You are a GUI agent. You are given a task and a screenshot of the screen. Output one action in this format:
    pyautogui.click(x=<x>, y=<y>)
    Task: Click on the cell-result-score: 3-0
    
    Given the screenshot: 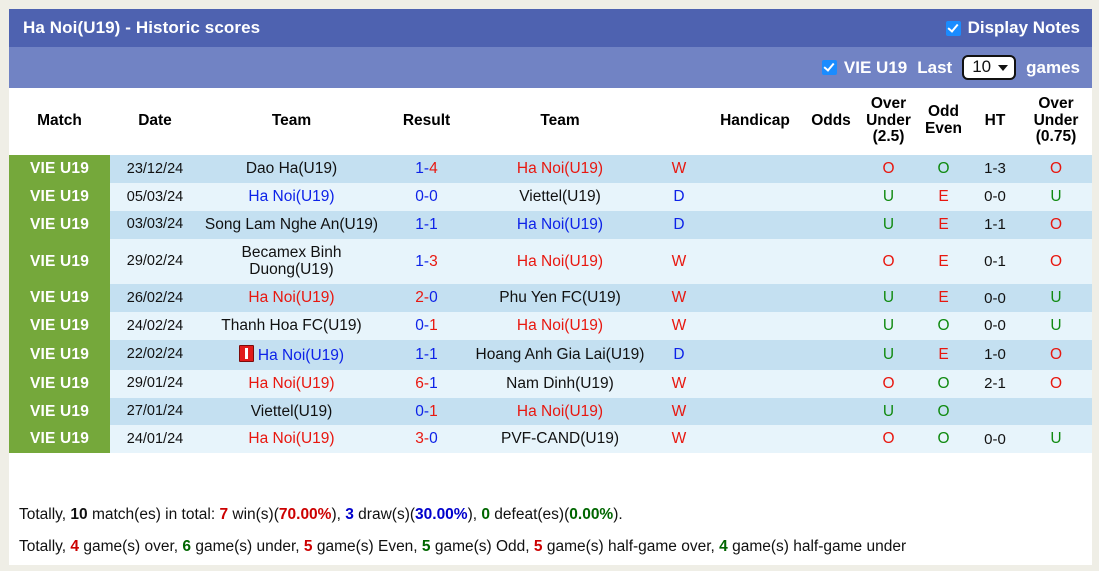 What is the action you would take?
    pyautogui.click(x=426, y=439)
    